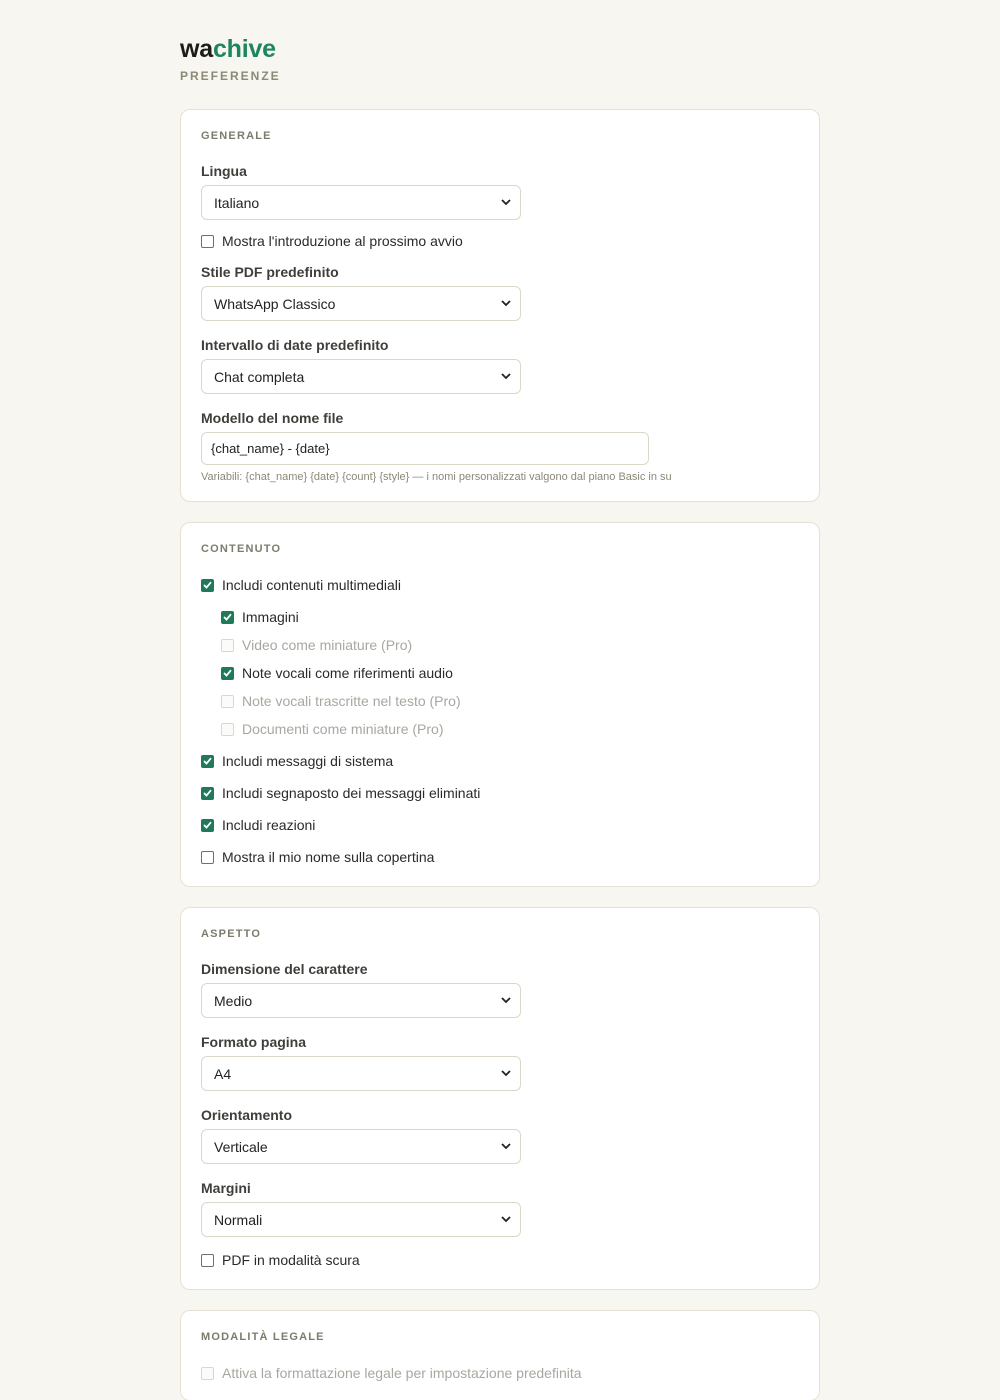 The image size is (1000, 1400). What do you see at coordinates (224, 171) in the screenshot?
I see `lingua-label: Lingua` at bounding box center [224, 171].